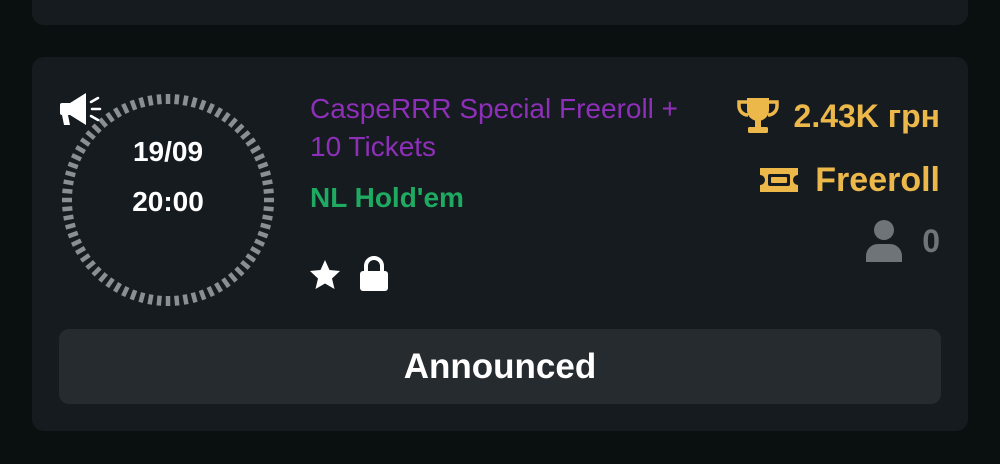 This screenshot has height=464, width=1000. I want to click on tournament-time: 20:00, so click(168, 201).